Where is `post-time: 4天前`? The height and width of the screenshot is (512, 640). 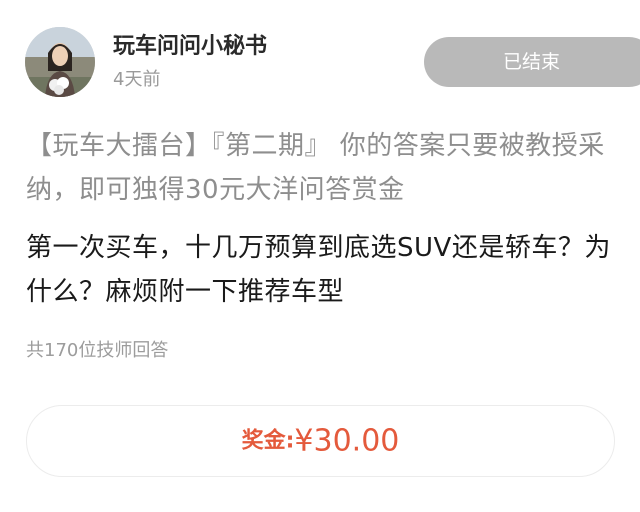 post-time: 4天前 is located at coordinates (137, 79).